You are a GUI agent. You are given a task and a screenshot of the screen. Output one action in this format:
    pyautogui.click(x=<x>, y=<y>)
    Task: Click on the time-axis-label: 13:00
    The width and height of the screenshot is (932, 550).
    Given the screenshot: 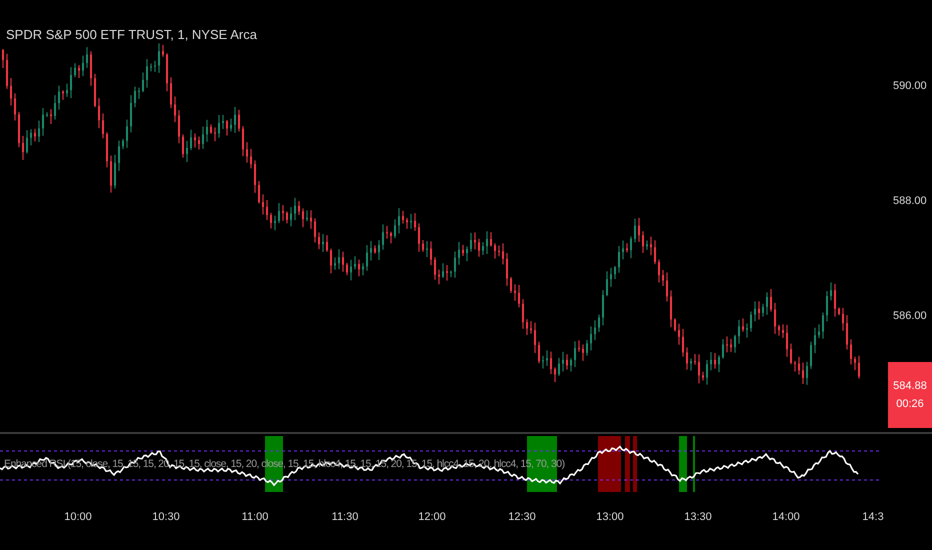 What is the action you would take?
    pyautogui.click(x=610, y=517)
    